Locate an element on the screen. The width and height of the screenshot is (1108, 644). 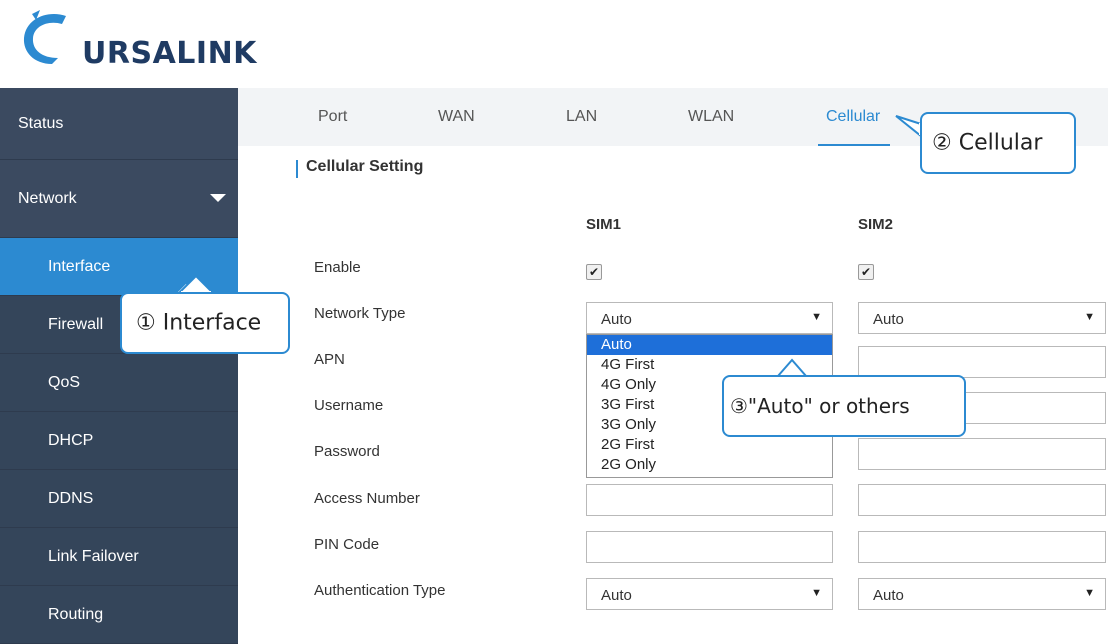
sidebar-item-link-failover: Link Failover is located at coordinates (119, 557).